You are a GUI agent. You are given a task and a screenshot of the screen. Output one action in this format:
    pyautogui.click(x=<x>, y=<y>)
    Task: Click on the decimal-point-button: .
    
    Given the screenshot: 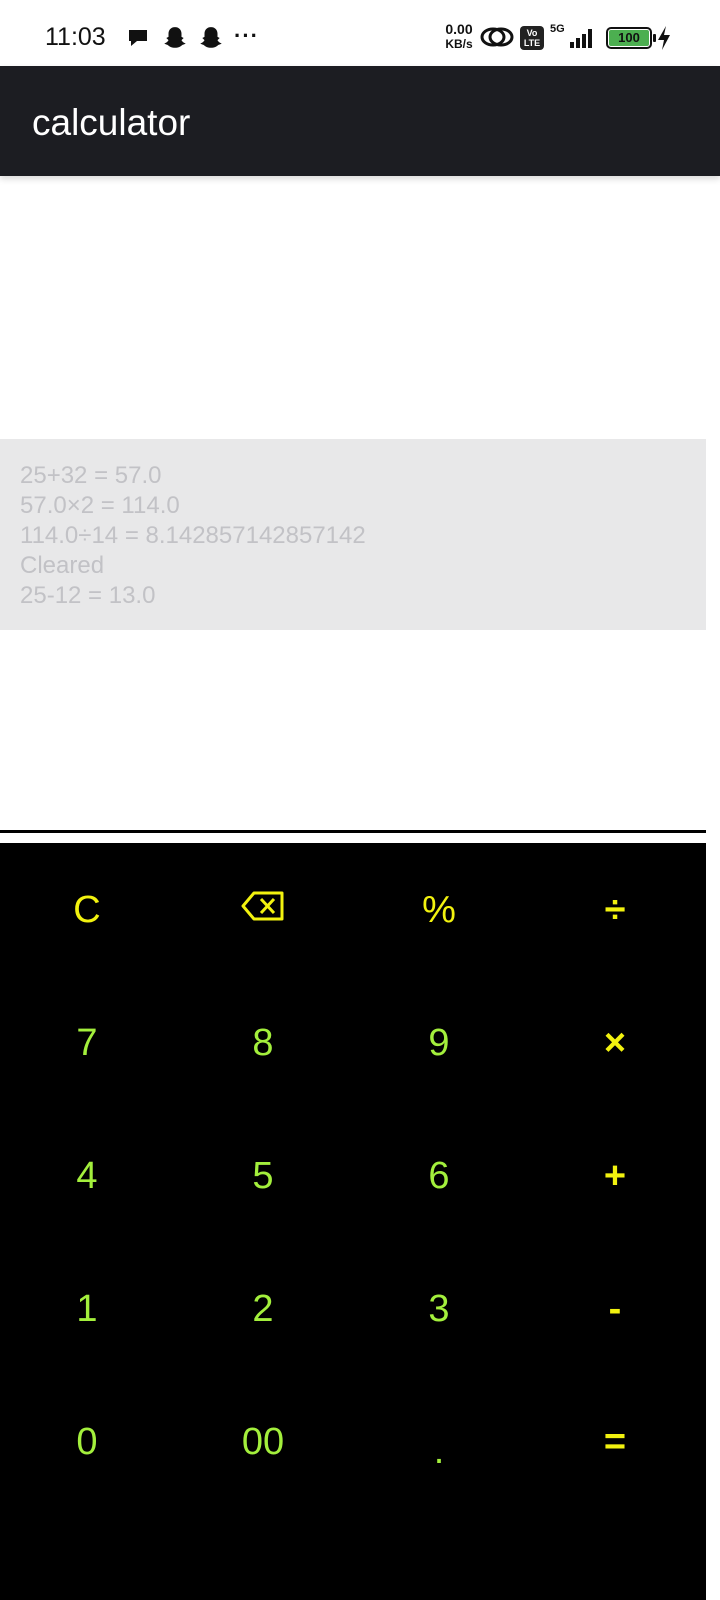 What is the action you would take?
    pyautogui.click(x=439, y=1442)
    